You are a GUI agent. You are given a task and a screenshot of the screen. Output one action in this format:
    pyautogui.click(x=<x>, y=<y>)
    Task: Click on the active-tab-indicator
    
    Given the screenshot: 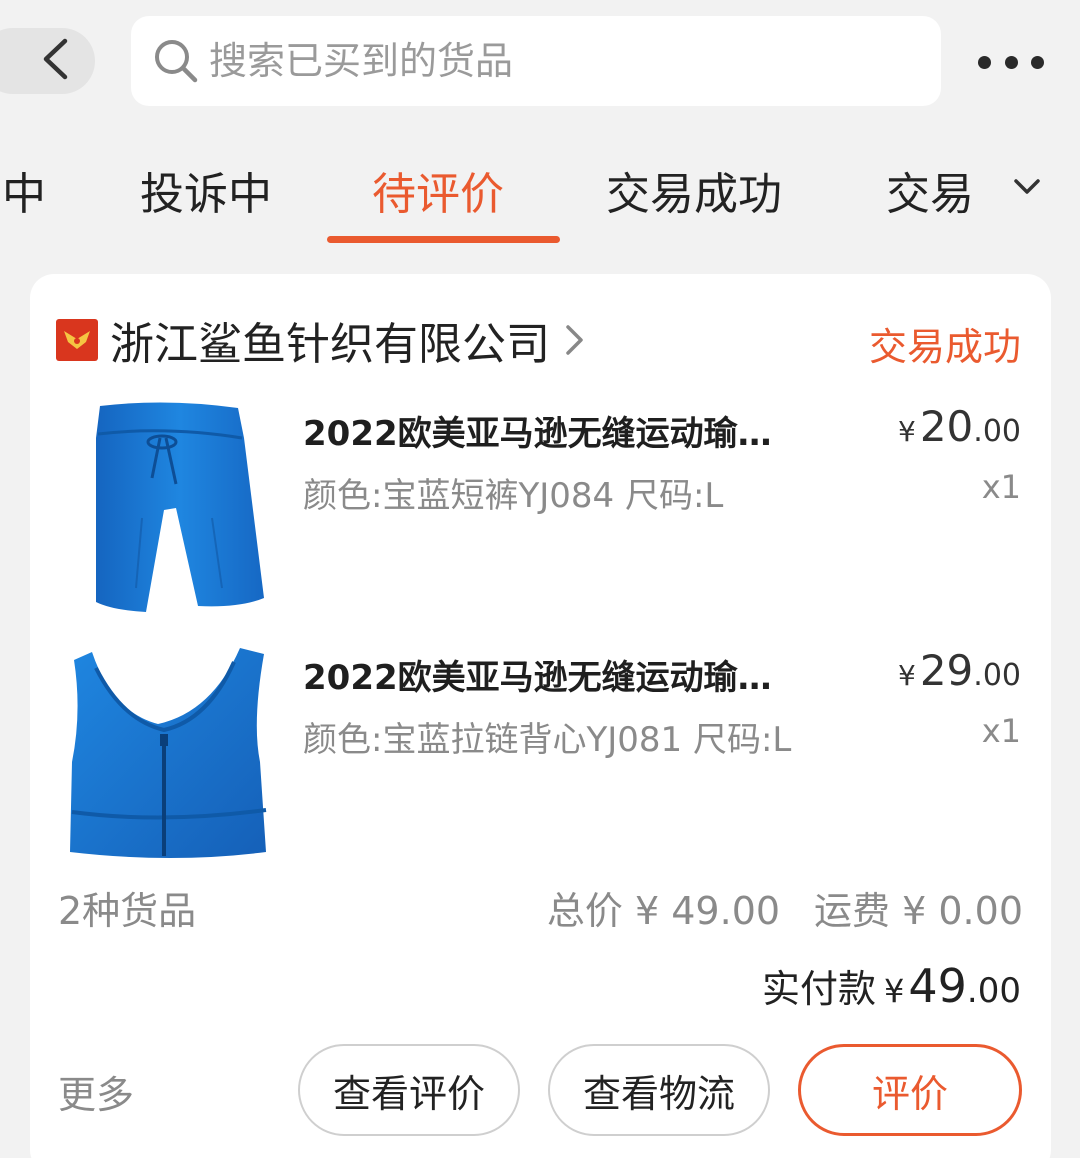 What is the action you would take?
    pyautogui.click(x=443, y=239)
    